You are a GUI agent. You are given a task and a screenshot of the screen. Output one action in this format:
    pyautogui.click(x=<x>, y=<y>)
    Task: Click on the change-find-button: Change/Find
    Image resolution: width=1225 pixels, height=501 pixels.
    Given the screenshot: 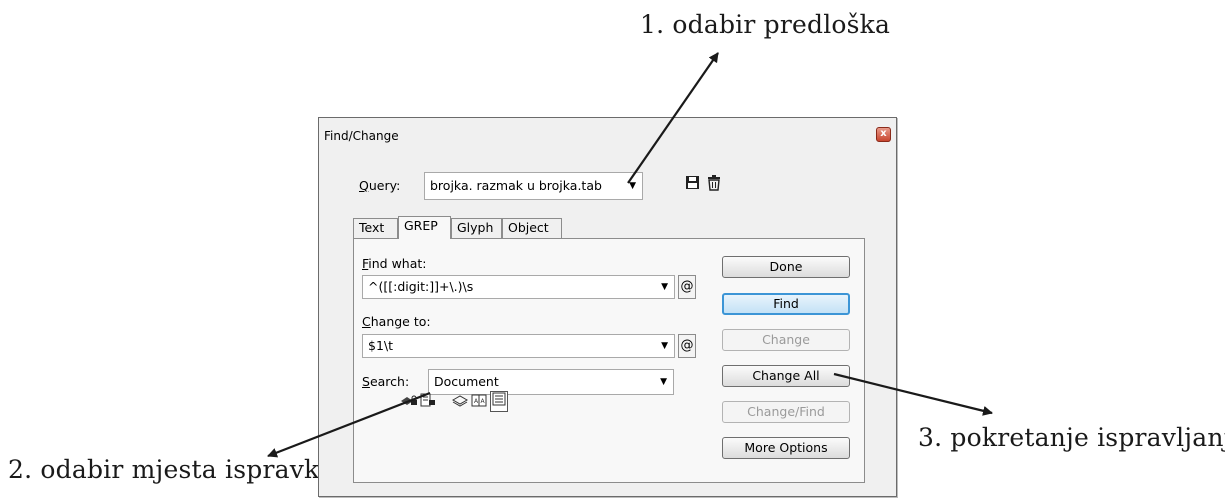 What is the action you would take?
    pyautogui.click(x=786, y=412)
    